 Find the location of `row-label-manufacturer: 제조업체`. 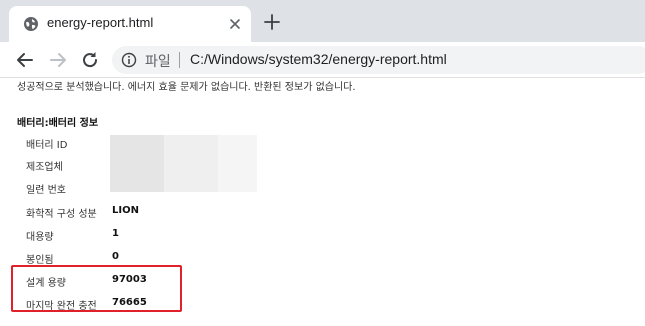

row-label-manufacturer: 제조업체 is located at coordinates (44, 167).